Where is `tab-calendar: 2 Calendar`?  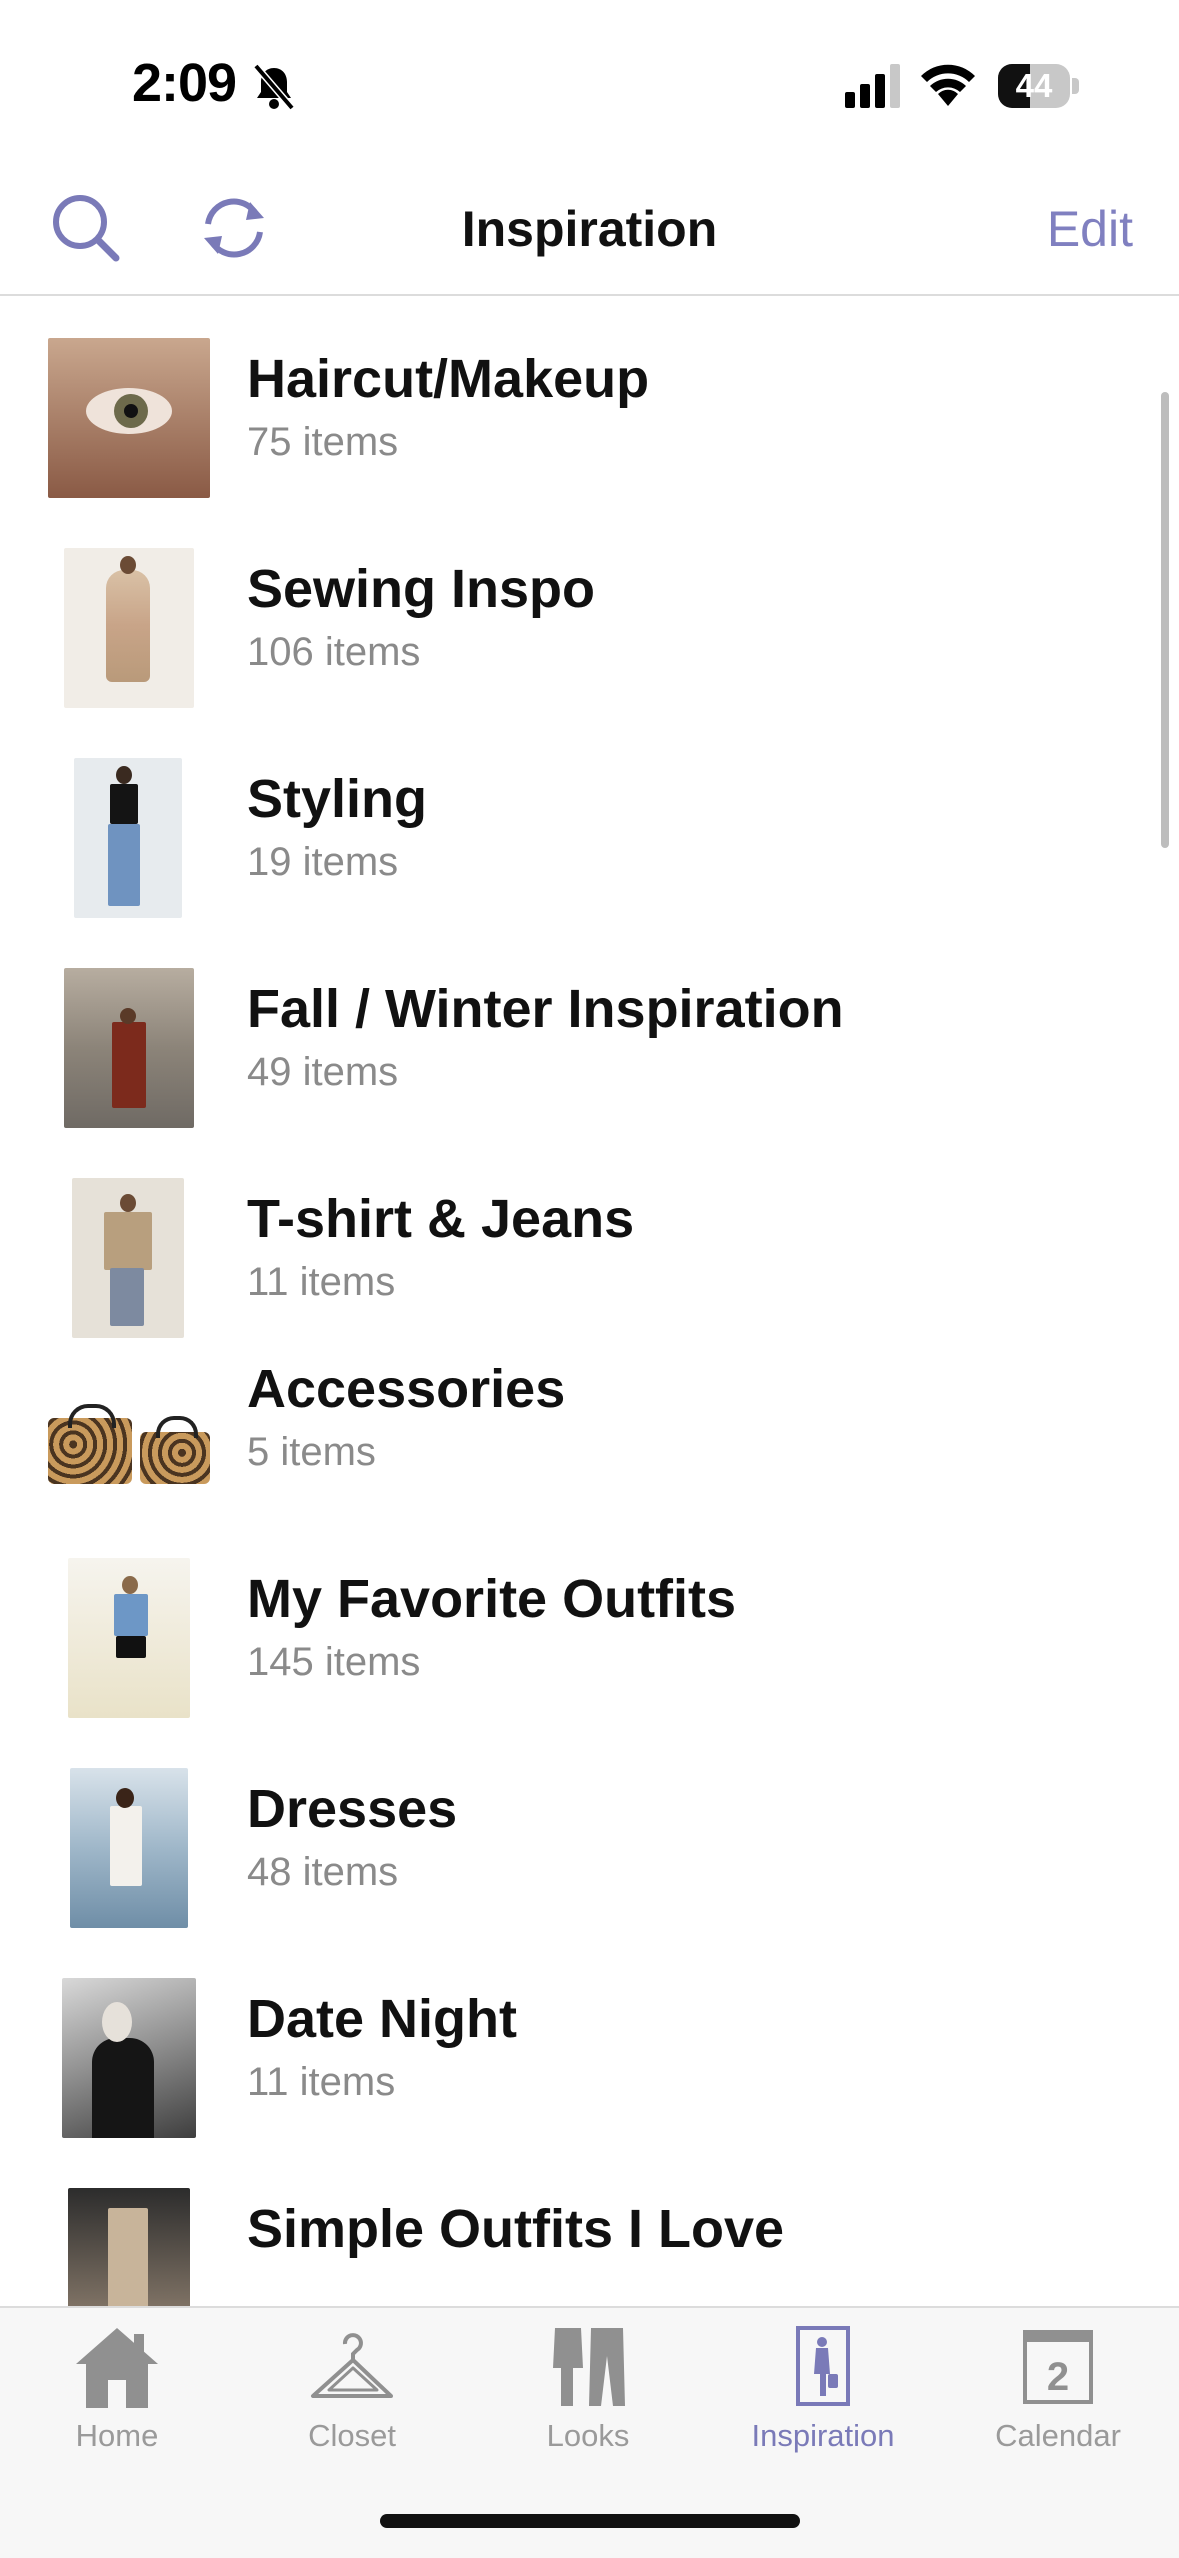 tab-calendar: 2 Calendar is located at coordinates (1058, 2393).